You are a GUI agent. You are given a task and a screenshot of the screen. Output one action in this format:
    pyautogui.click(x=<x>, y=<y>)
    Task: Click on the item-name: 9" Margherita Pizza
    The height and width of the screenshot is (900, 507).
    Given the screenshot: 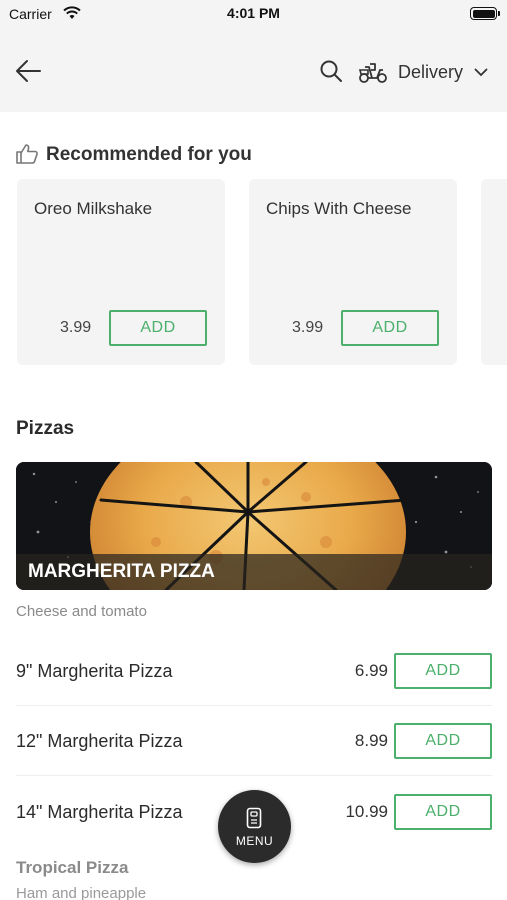 What is the action you would take?
    pyautogui.click(x=94, y=671)
    